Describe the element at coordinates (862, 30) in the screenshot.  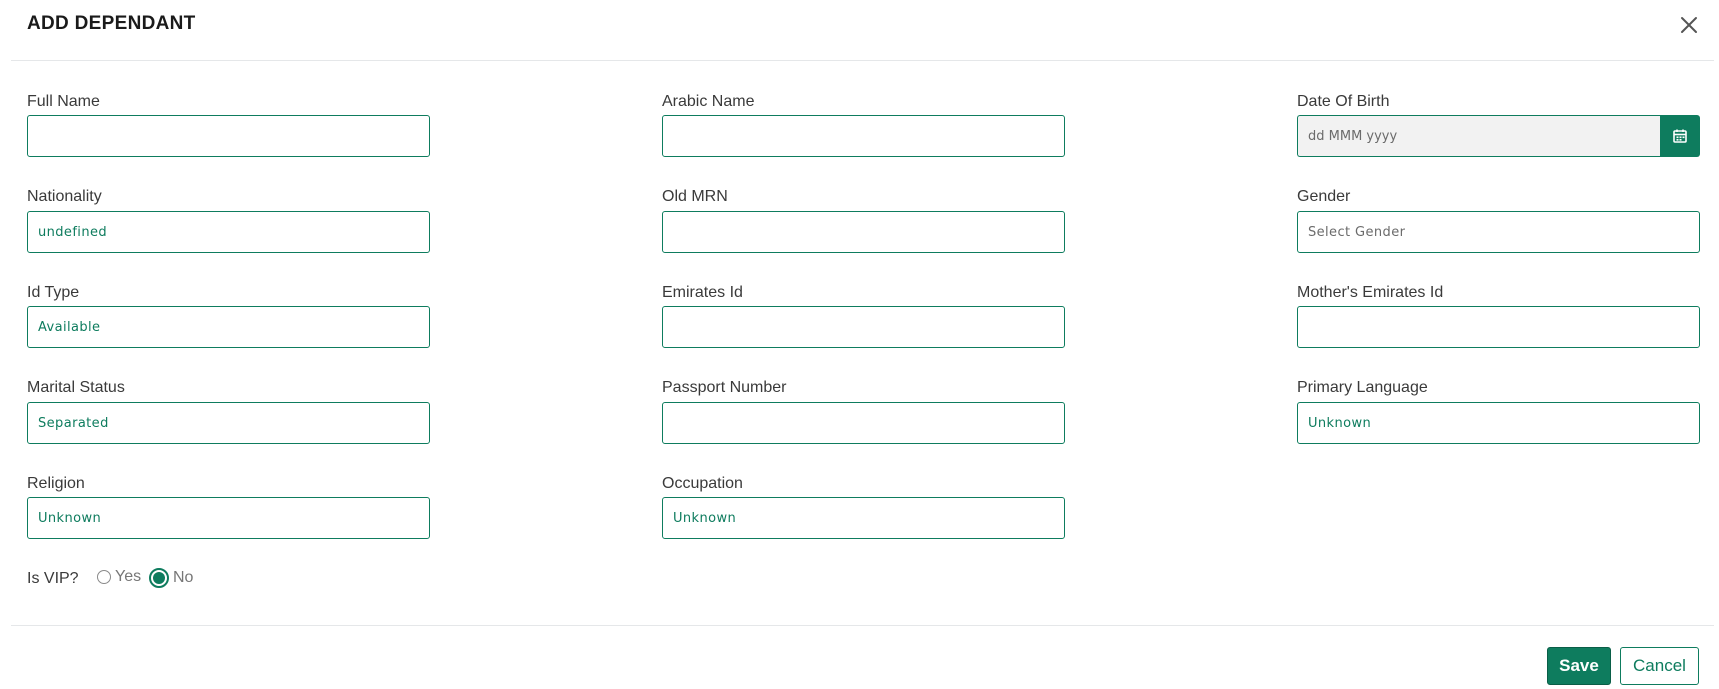
I see `modal-header: ADD DEPENDANT` at that location.